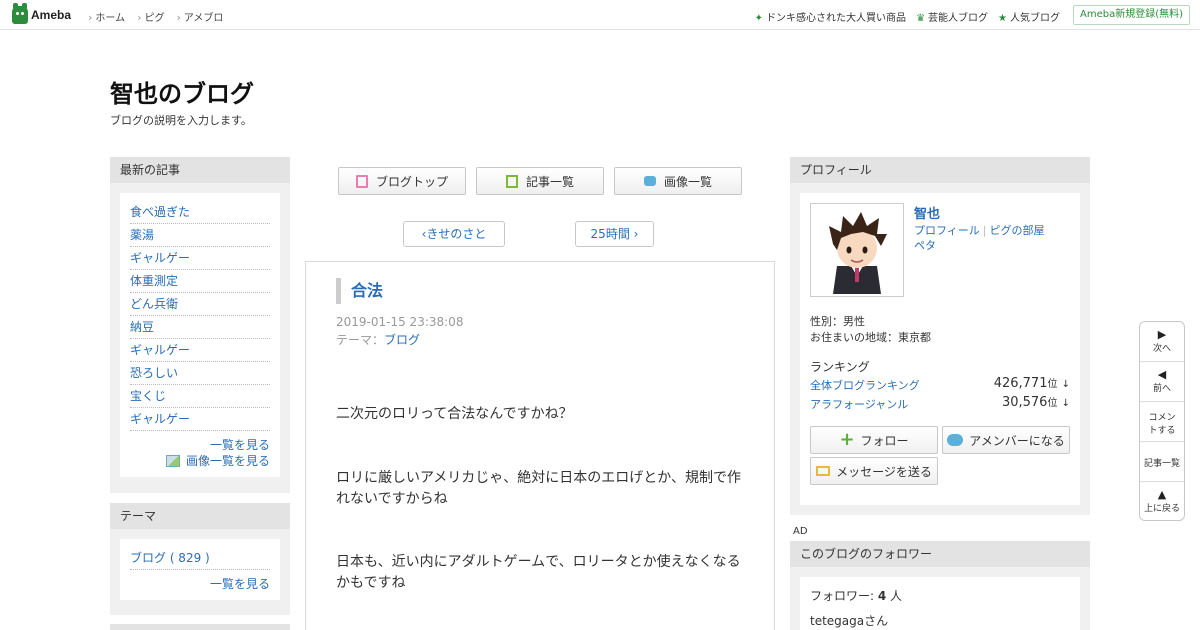 Image resolution: width=1200 pixels, height=630 pixels. I want to click on reverse-icon: ◀, so click(1162, 374).